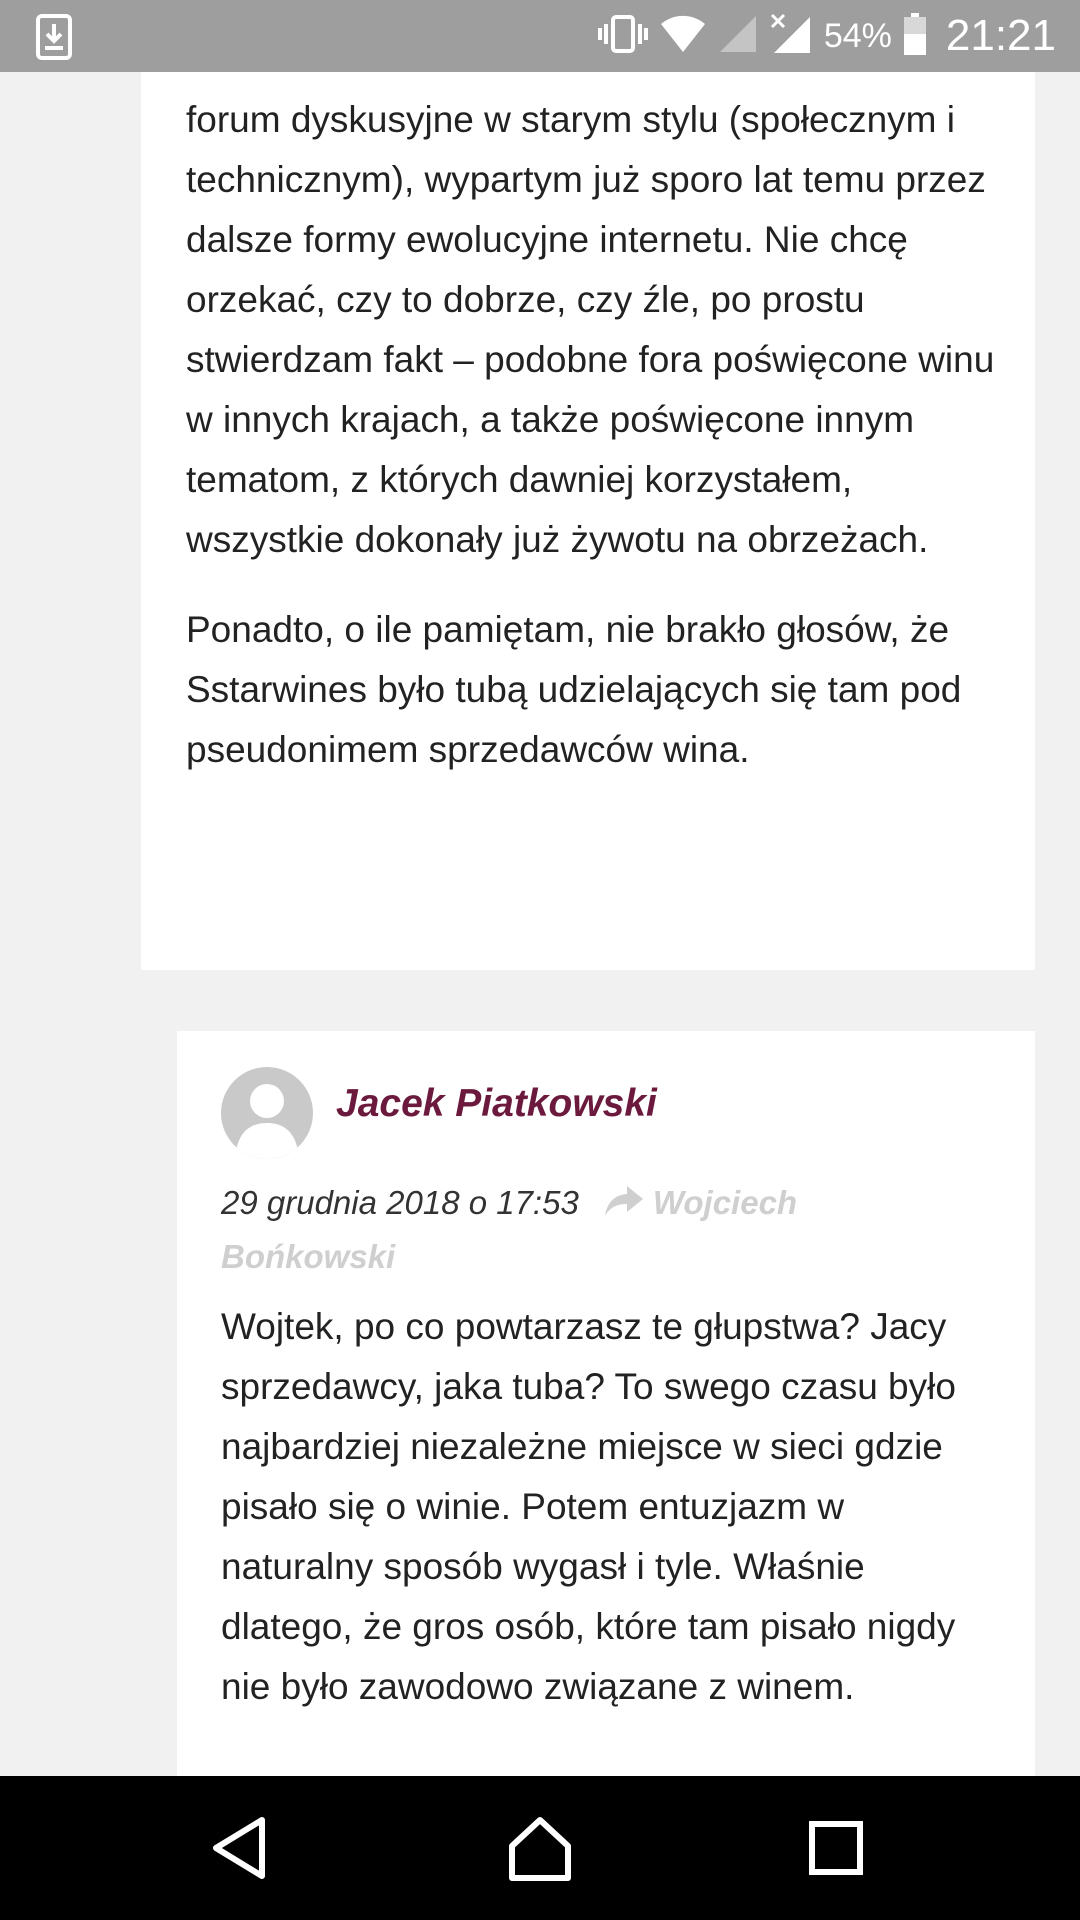 This screenshot has width=1080, height=1920. What do you see at coordinates (738, 36) in the screenshot?
I see `signal-icon` at bounding box center [738, 36].